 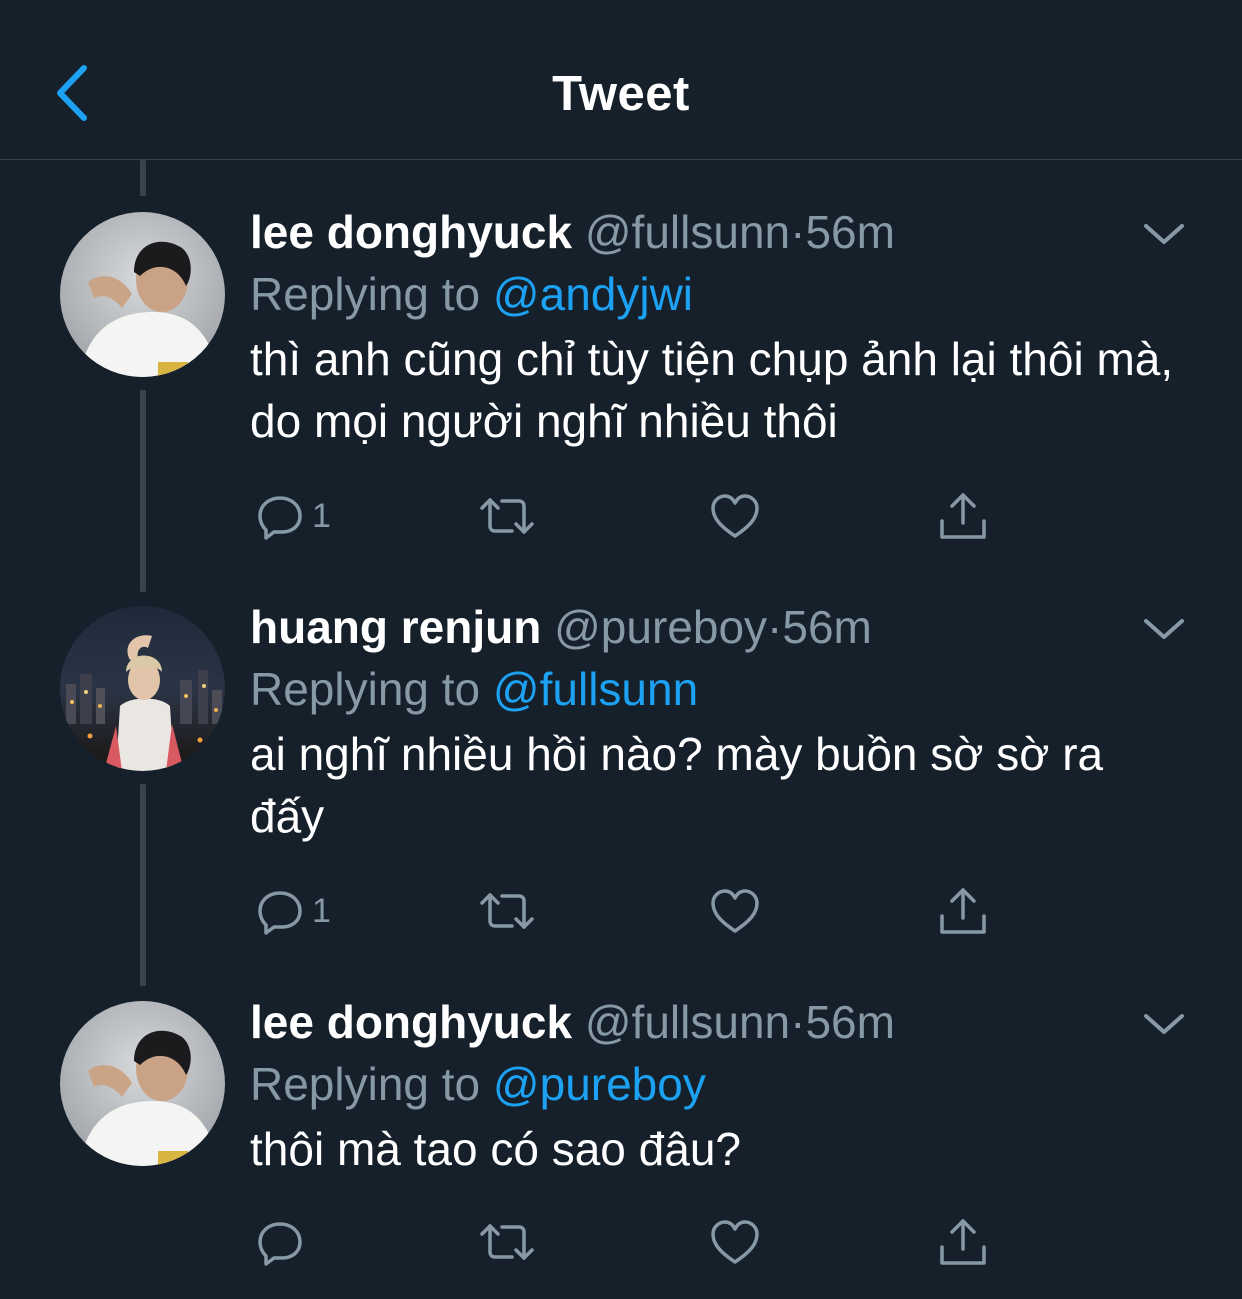 I want to click on tweet-text: thôi mà tao có sao đâu?, so click(x=495, y=1149).